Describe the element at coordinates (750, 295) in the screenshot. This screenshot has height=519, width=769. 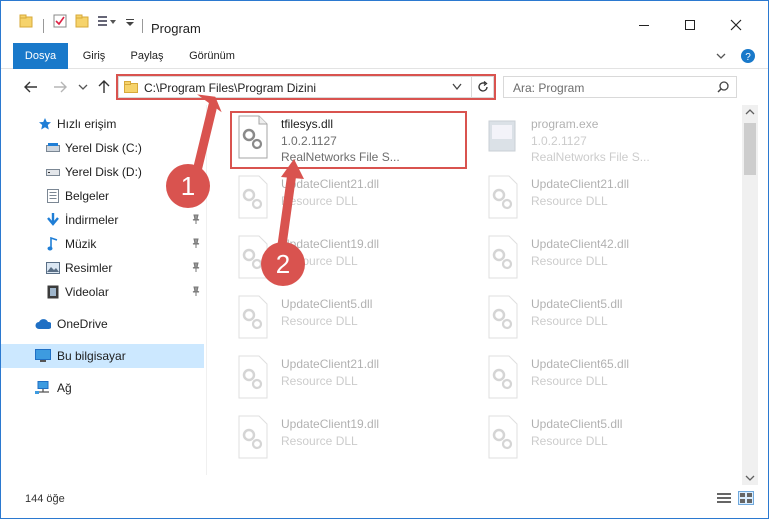
I see `vertical-scrollbar` at that location.